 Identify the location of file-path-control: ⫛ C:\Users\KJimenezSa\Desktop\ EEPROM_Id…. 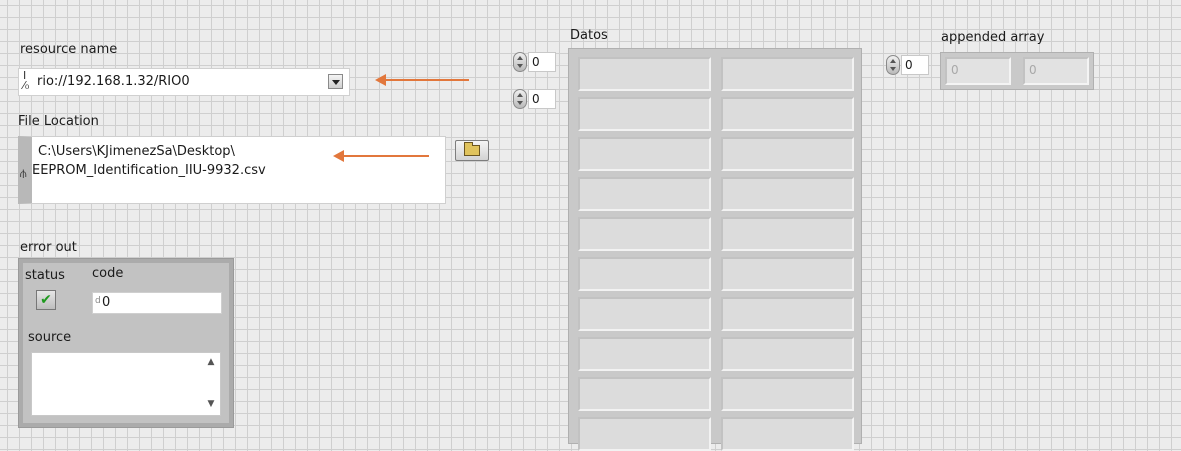
(232, 170).